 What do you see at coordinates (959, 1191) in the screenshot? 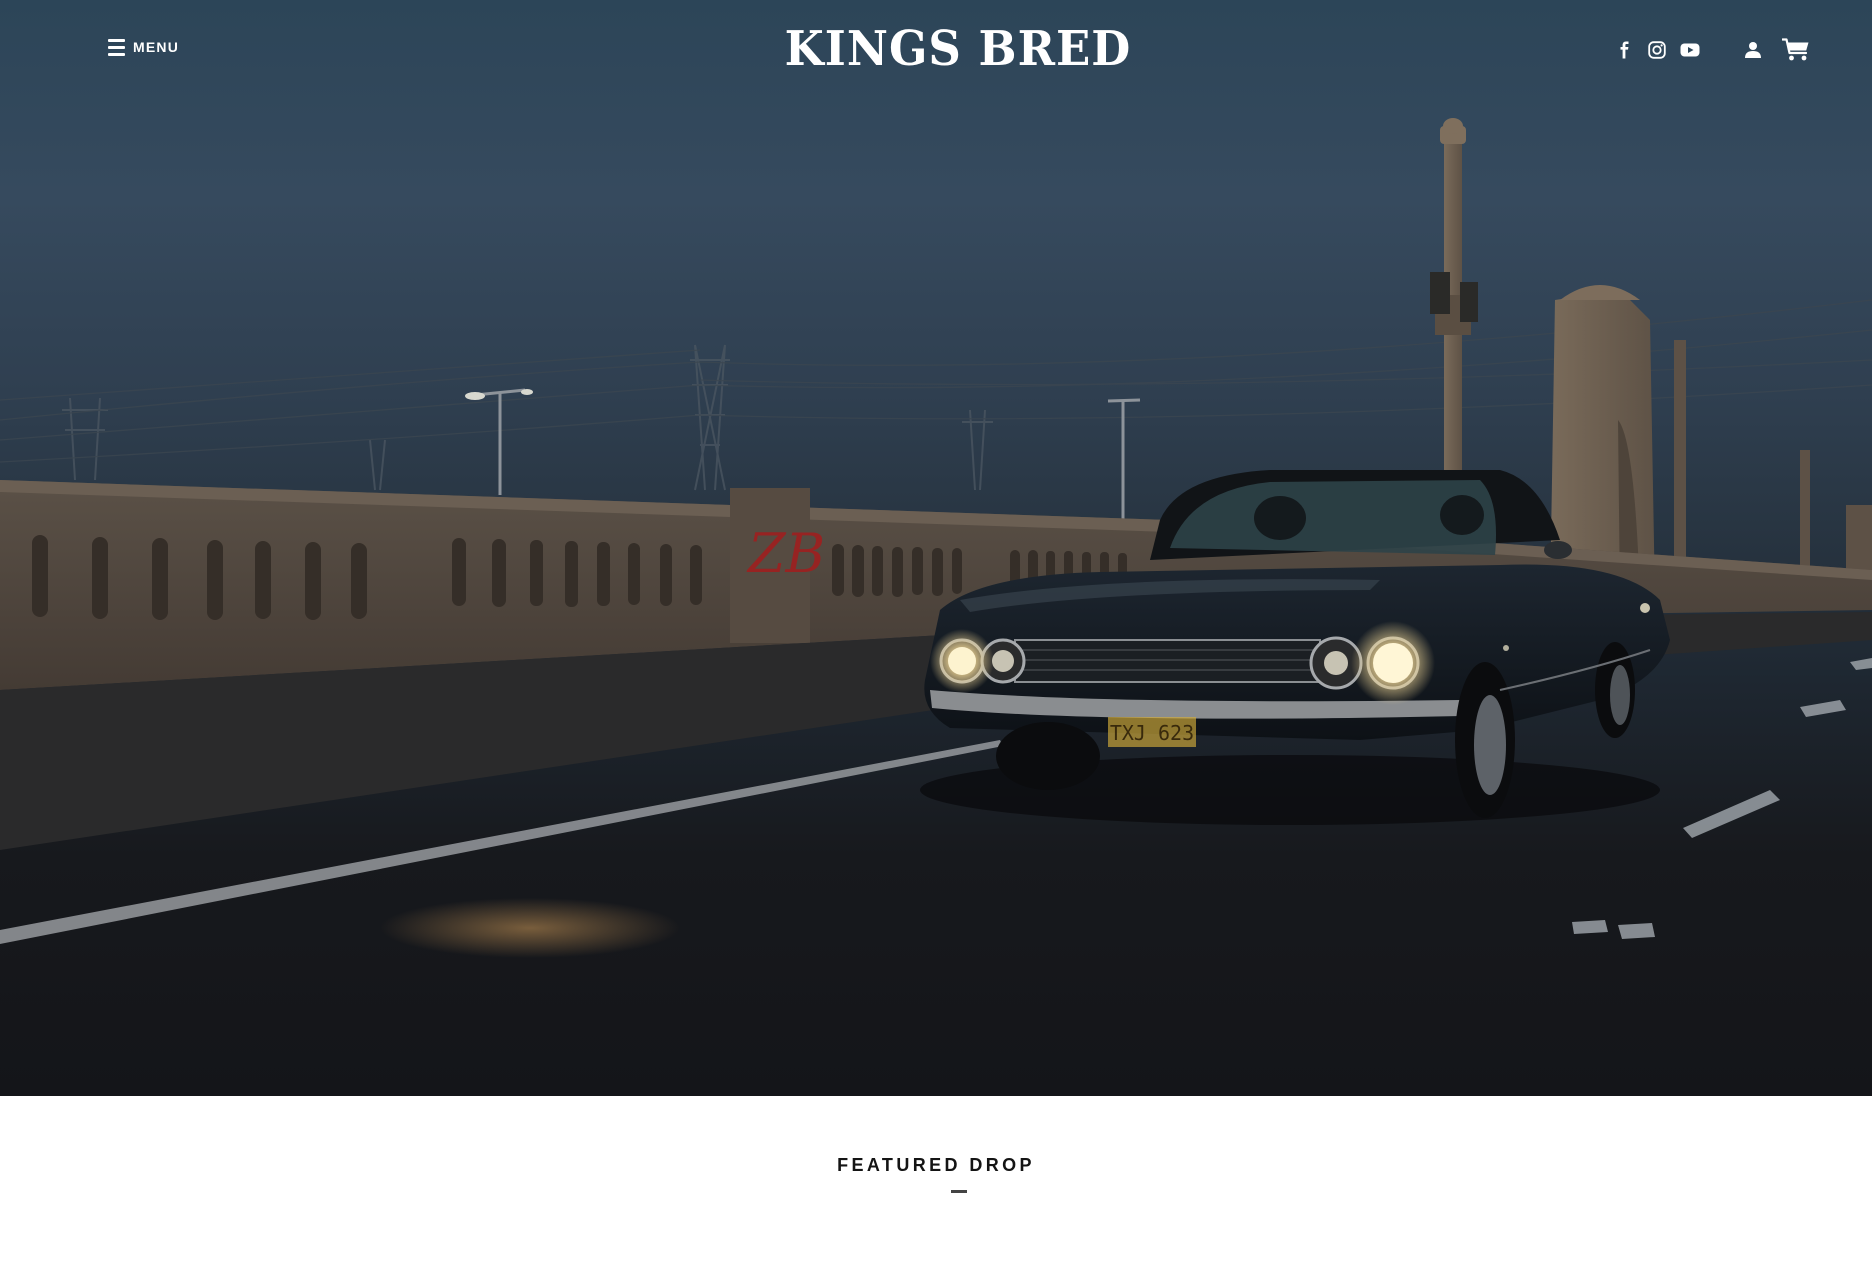
I see `section-divider` at bounding box center [959, 1191].